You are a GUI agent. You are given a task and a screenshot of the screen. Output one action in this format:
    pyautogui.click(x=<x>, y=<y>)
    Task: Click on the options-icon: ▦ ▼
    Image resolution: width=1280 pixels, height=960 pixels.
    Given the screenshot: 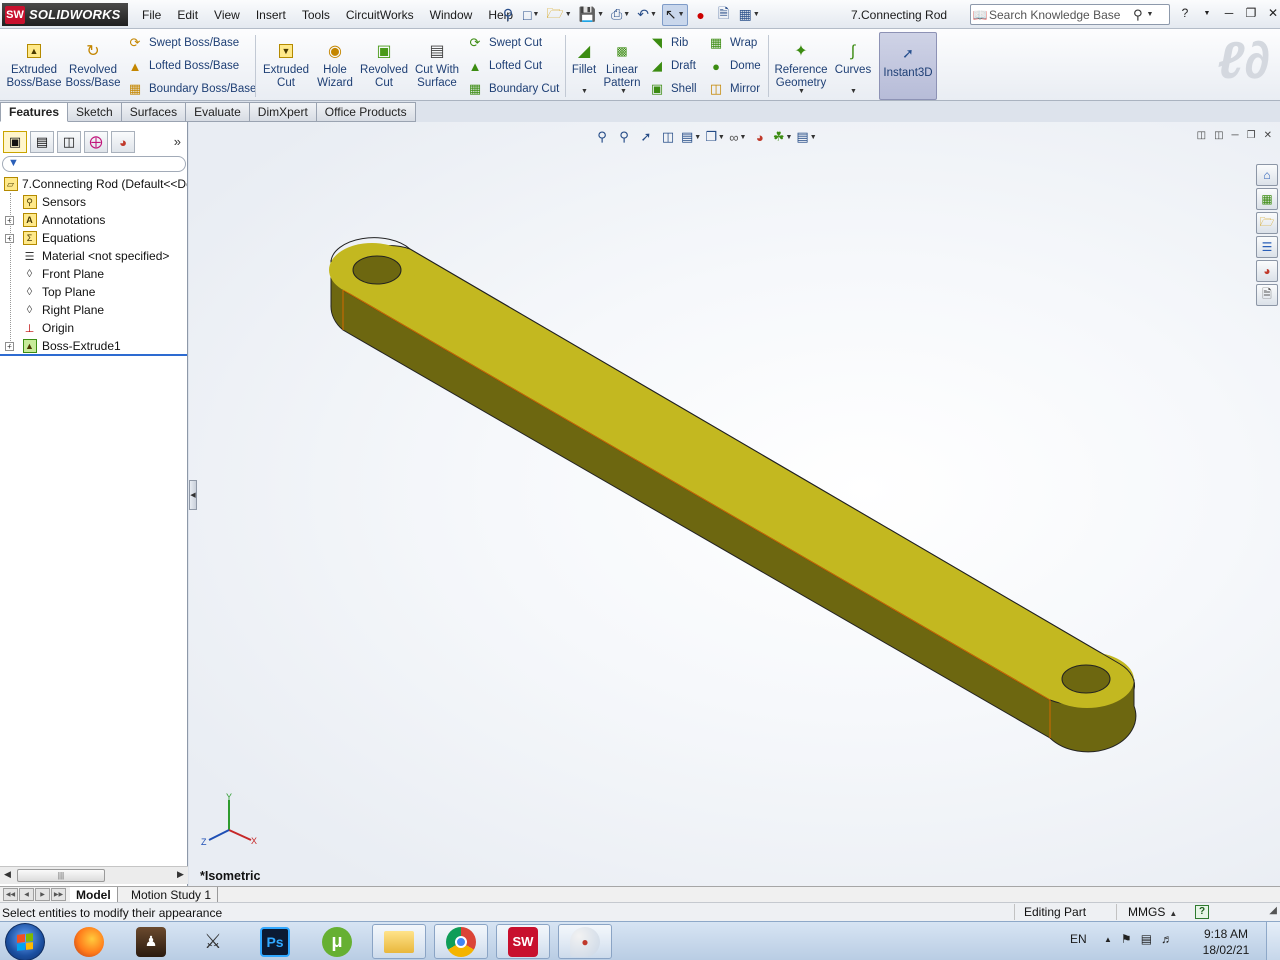 What is the action you would take?
    pyautogui.click(x=749, y=15)
    